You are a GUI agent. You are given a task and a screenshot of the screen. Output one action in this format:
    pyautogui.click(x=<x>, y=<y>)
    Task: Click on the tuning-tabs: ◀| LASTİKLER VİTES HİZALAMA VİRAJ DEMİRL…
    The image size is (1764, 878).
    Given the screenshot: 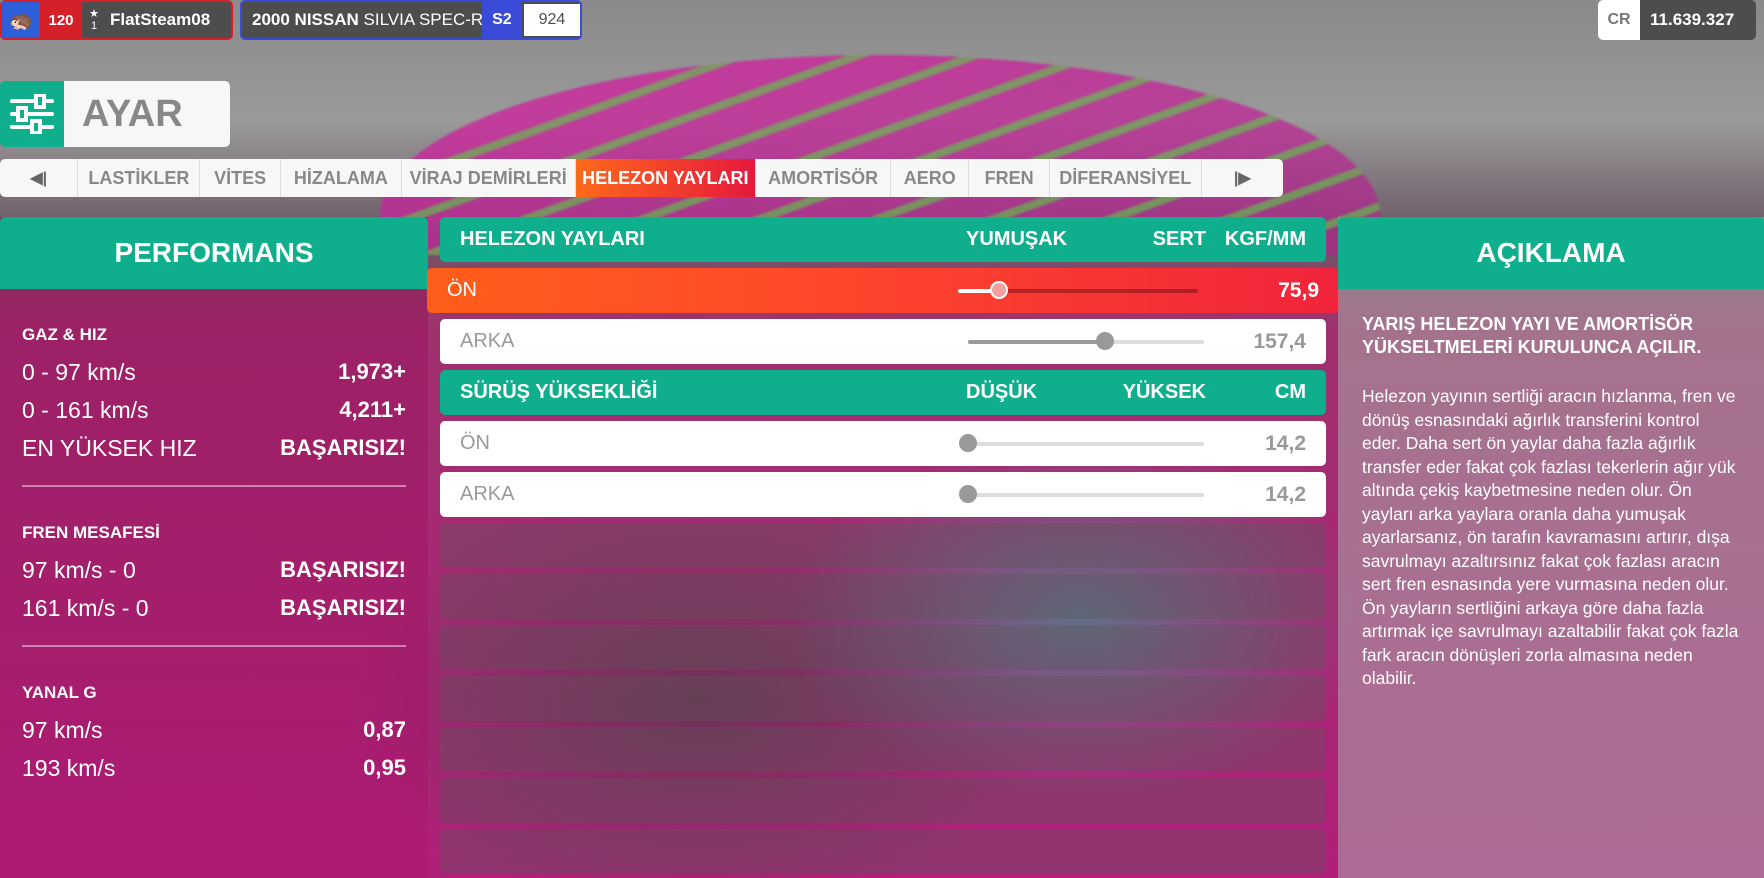 What is the action you would take?
    pyautogui.click(x=641, y=178)
    